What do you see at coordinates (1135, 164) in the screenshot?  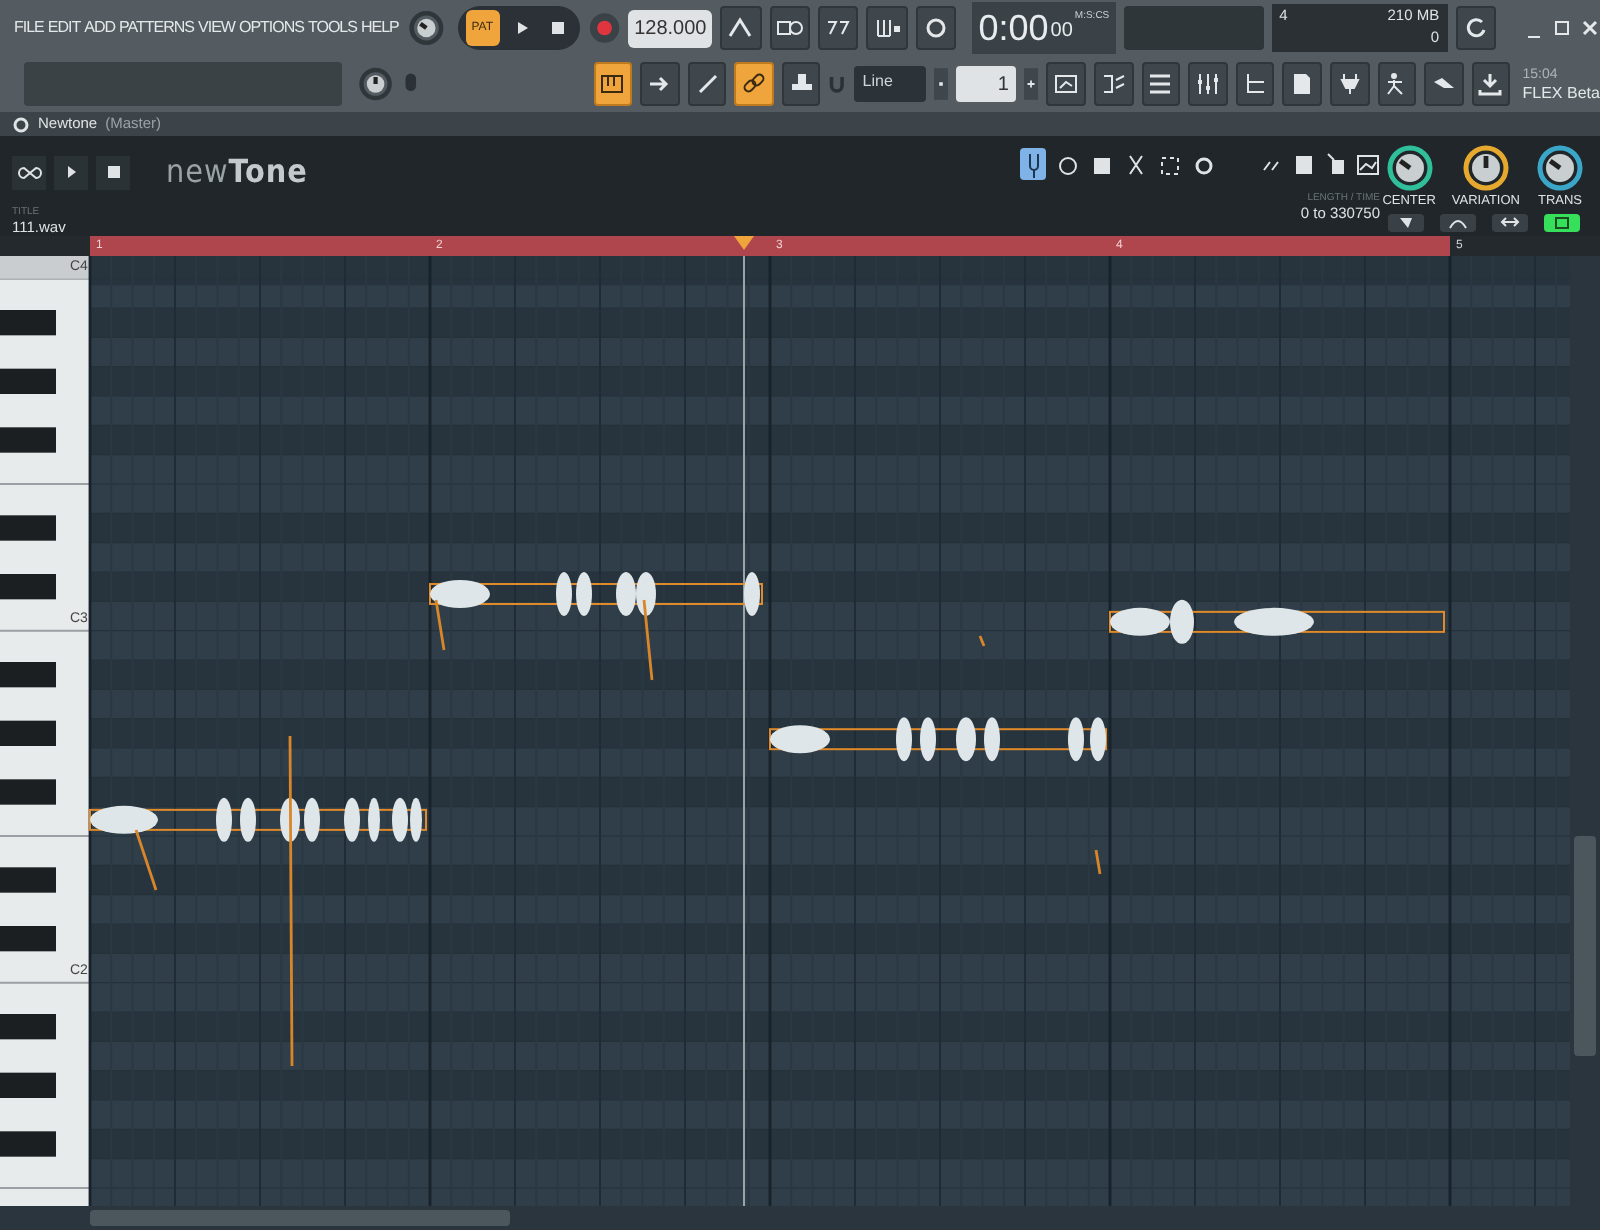 I see `scissors-icon` at bounding box center [1135, 164].